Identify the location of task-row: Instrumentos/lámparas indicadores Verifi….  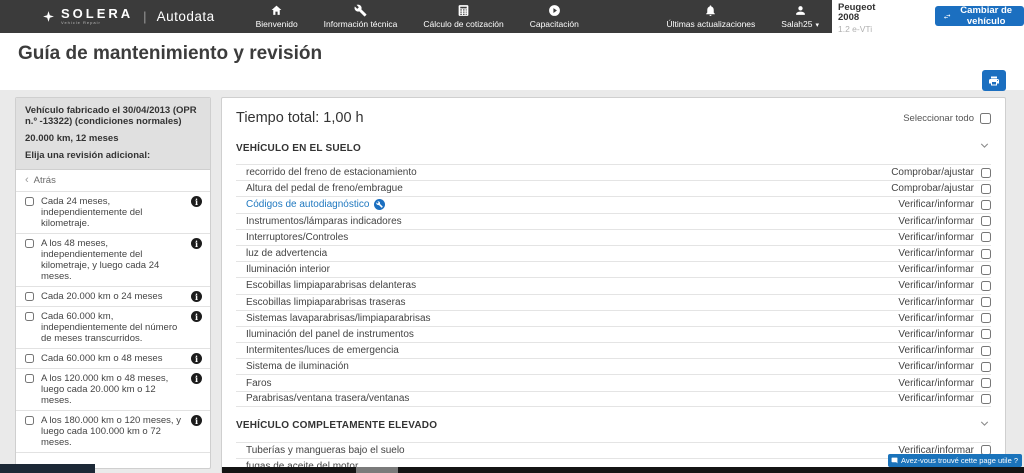
(613, 220).